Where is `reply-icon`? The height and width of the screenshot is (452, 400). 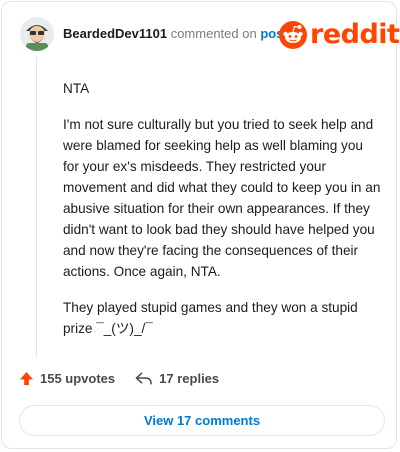 reply-icon is located at coordinates (143, 379).